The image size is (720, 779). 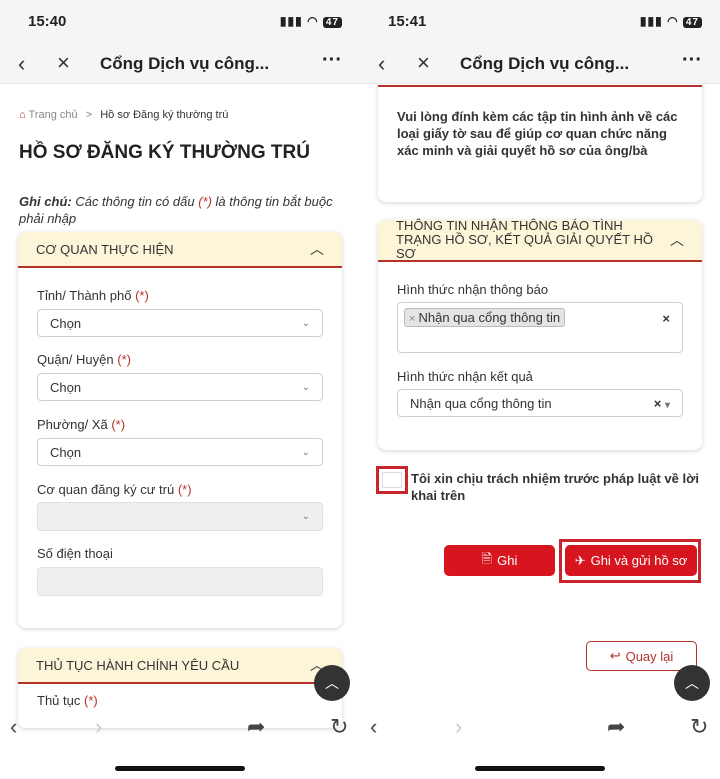 I want to click on section-header: CƠ QUAN THỰC HIỆN ︿, so click(x=180, y=250).